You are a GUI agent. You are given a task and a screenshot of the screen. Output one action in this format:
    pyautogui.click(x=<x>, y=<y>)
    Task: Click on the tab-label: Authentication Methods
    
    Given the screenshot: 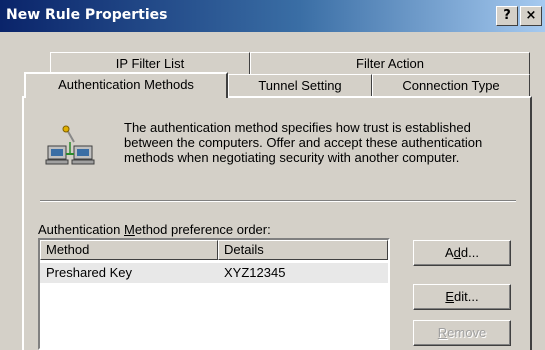 What is the action you would take?
    pyautogui.click(x=126, y=84)
    